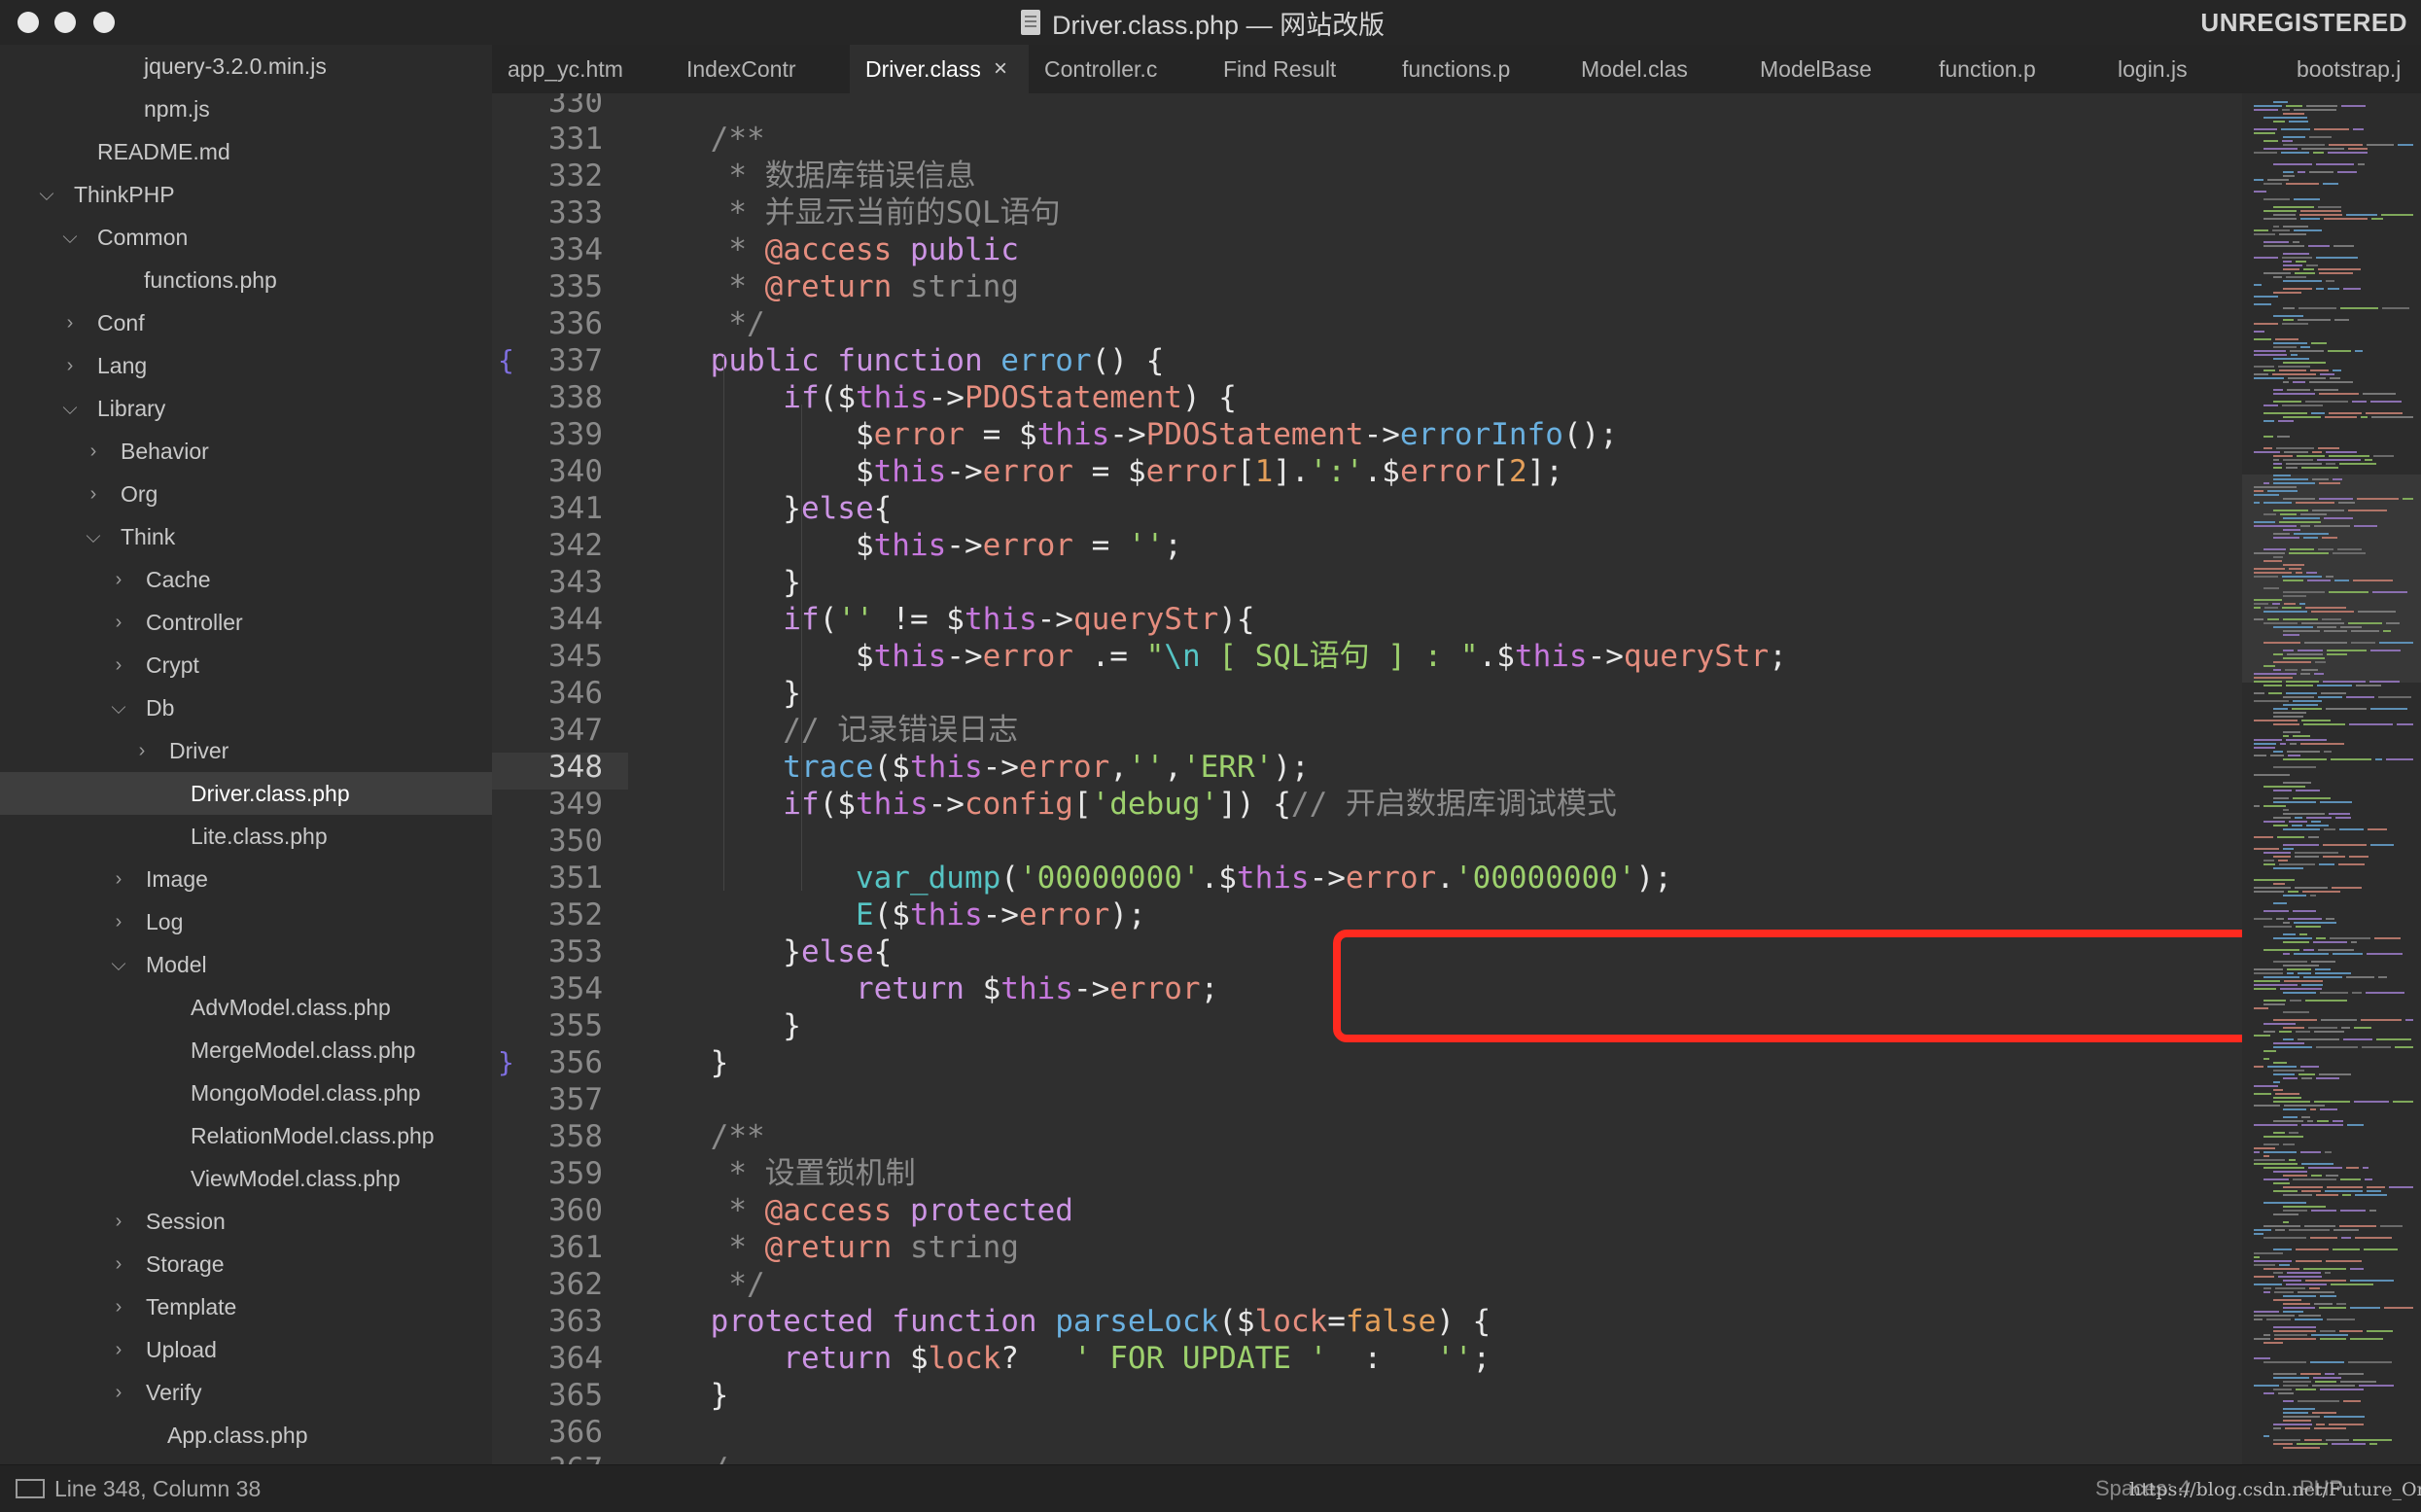 This screenshot has width=2421, height=1512. Describe the element at coordinates (1297, 69) in the screenshot. I see `tab: Find Result` at that location.